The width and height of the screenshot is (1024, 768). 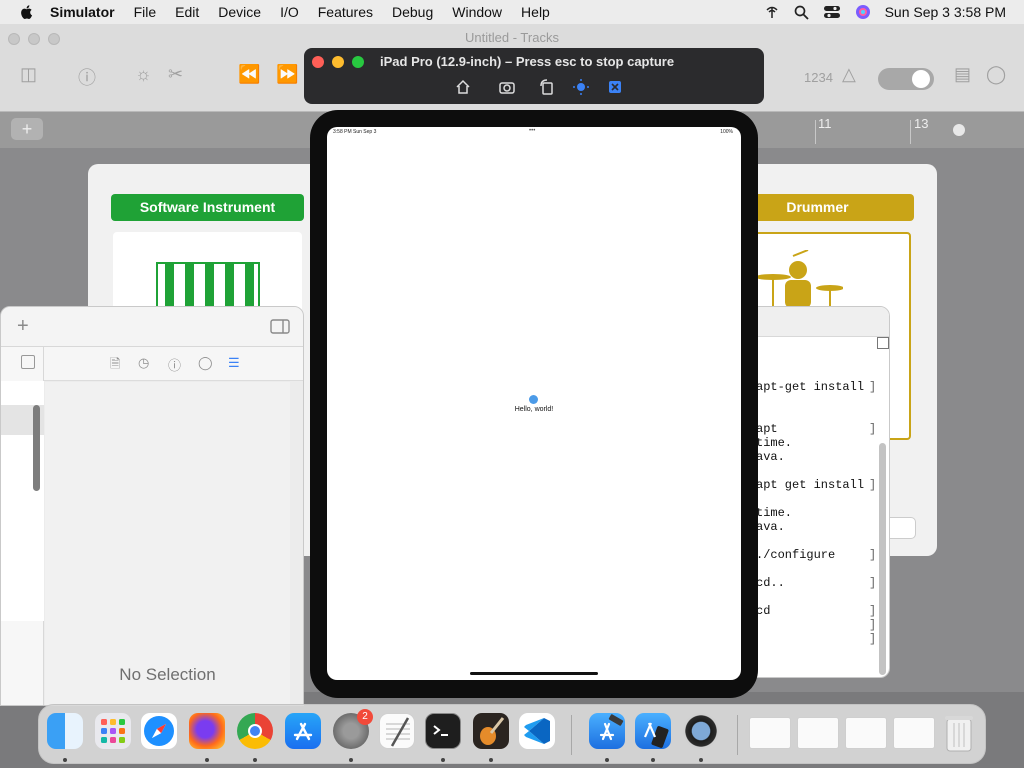 What do you see at coordinates (615, 87) in the screenshot?
I see `home-screen-toggle-icon` at bounding box center [615, 87].